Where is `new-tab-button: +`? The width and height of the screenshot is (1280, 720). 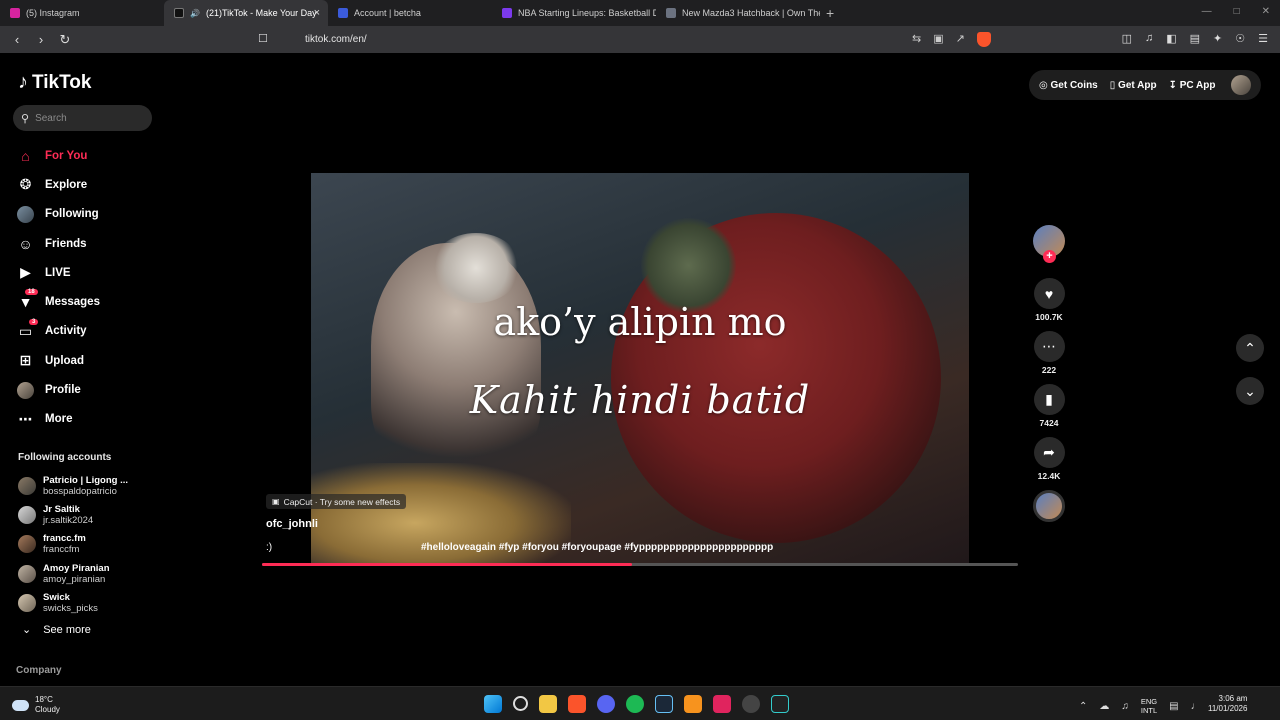
new-tab-button: + is located at coordinates (830, 13).